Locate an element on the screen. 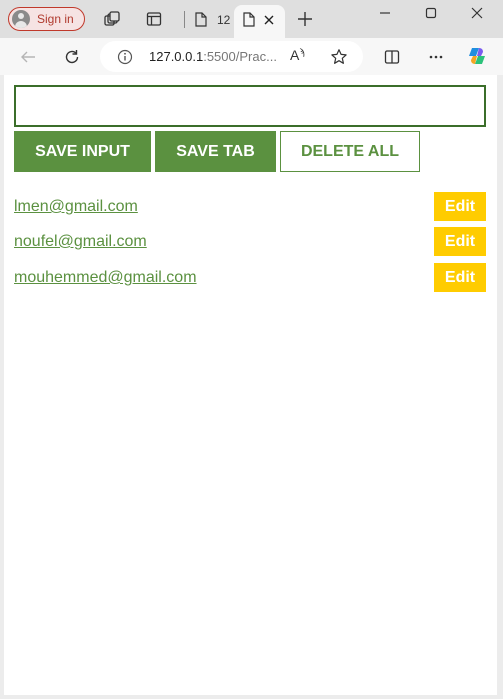 This screenshot has height=699, width=503. lead-link: lmen@gmail.com is located at coordinates (76, 207).